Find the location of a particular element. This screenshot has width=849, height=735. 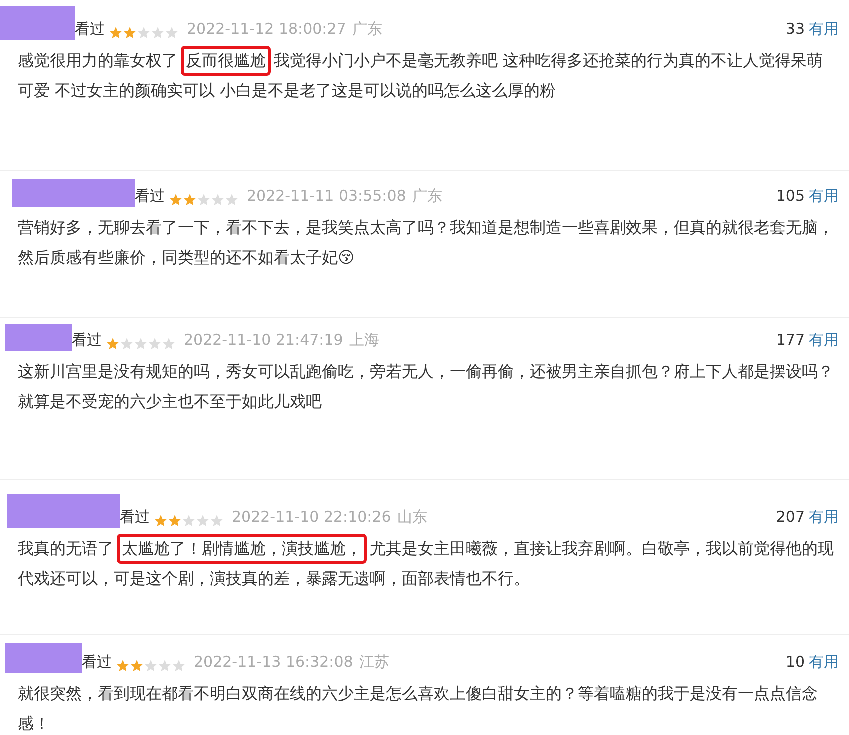

review-location: 江苏 is located at coordinates (374, 662).